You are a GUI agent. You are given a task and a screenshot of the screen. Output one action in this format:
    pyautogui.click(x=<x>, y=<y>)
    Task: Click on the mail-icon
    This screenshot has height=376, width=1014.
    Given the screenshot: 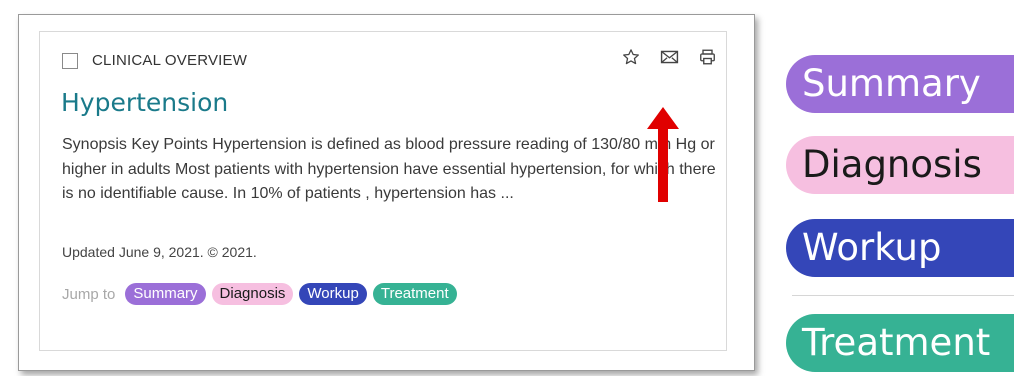 What is the action you would take?
    pyautogui.click(x=669, y=57)
    